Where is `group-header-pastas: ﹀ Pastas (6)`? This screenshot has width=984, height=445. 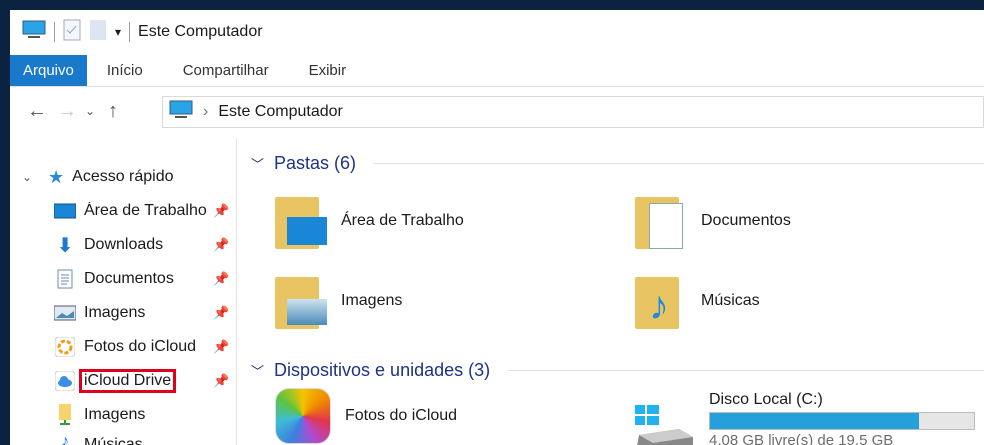
group-header-pastas: ﹀ Pastas (6) is located at coordinates (617, 163).